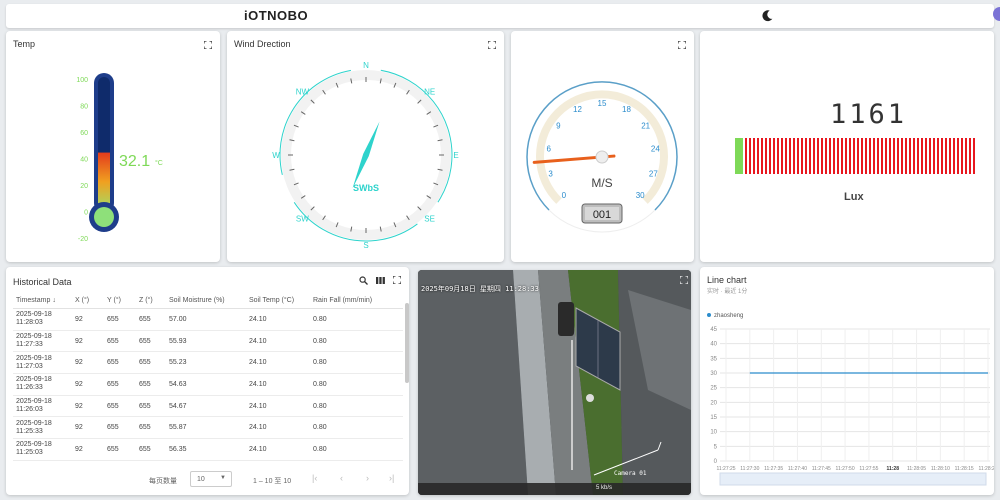 The height and width of the screenshot is (500, 1000). I want to click on compass-label-w: W, so click(276, 155).